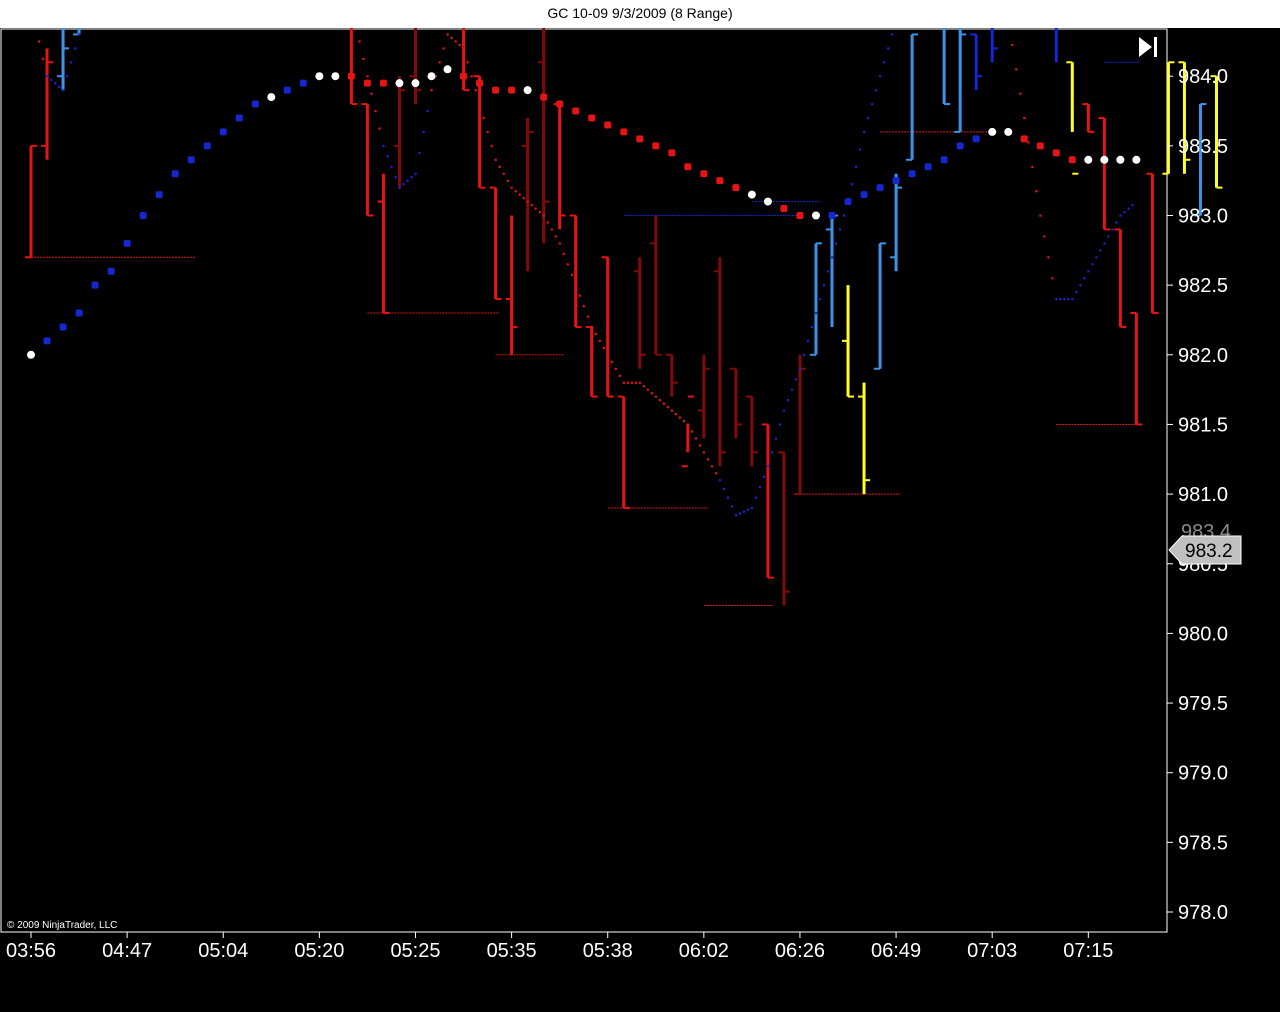 The height and width of the screenshot is (1012, 1280). I want to click on current-price-marker: 983.4 983.2, so click(1205, 543).